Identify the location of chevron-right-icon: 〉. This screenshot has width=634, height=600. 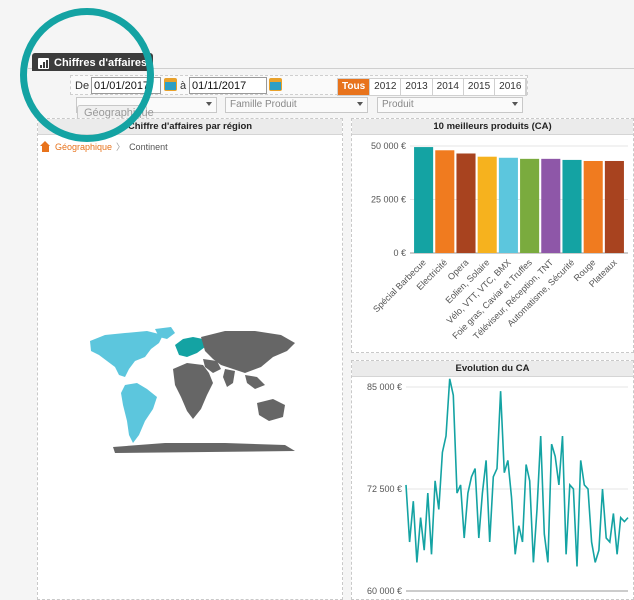
(121, 147).